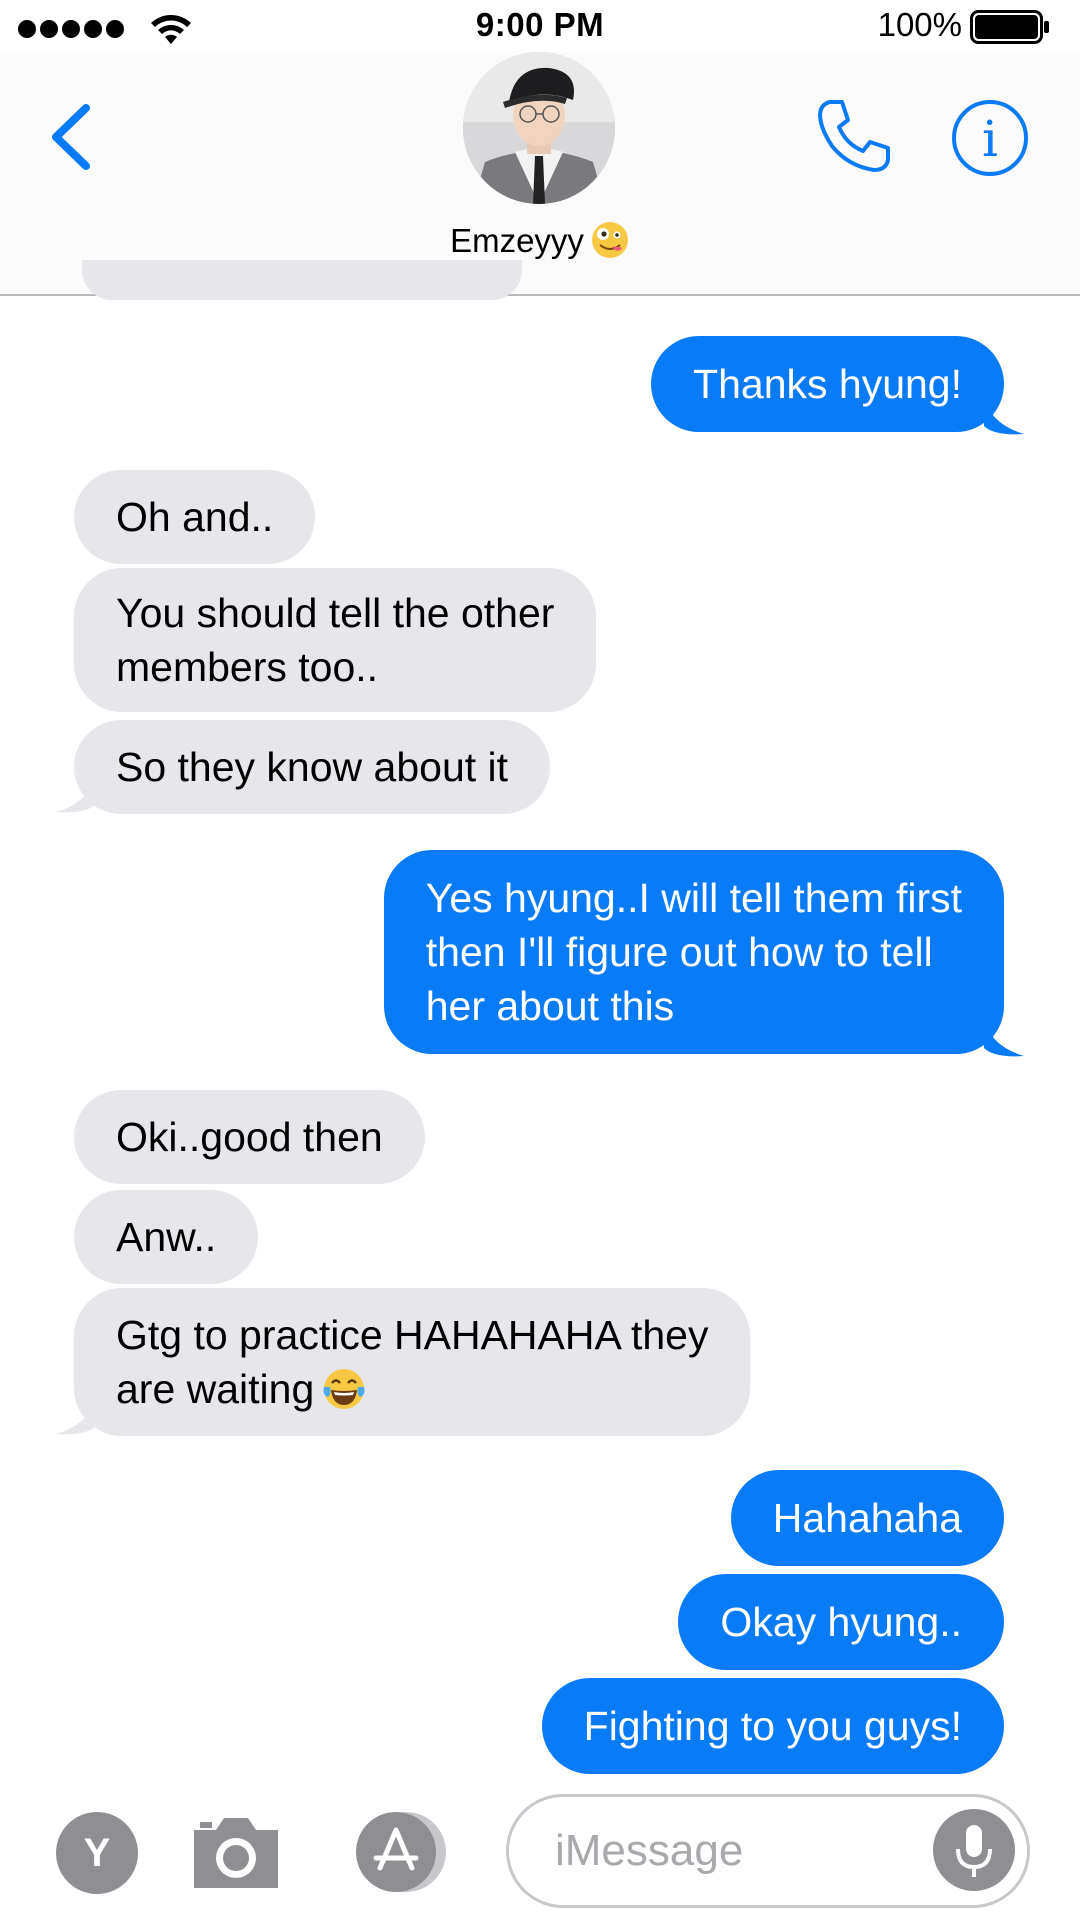  I want to click on received-message-bubble: Oh and.., so click(195, 517).